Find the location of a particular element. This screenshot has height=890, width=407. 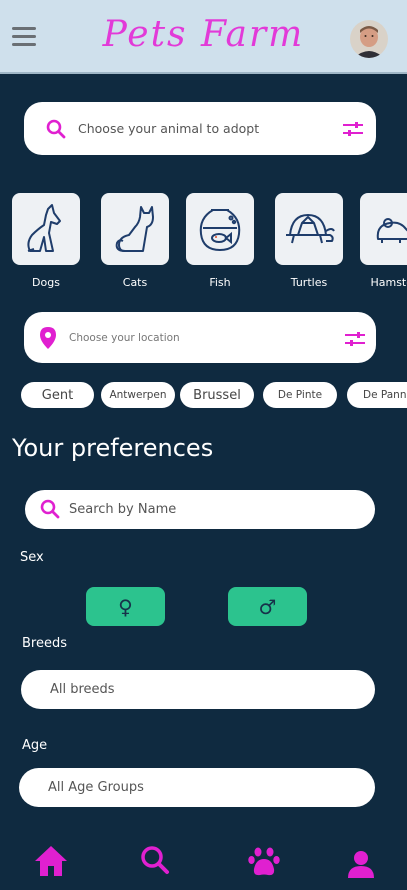

paw-icon is located at coordinates (264, 861).